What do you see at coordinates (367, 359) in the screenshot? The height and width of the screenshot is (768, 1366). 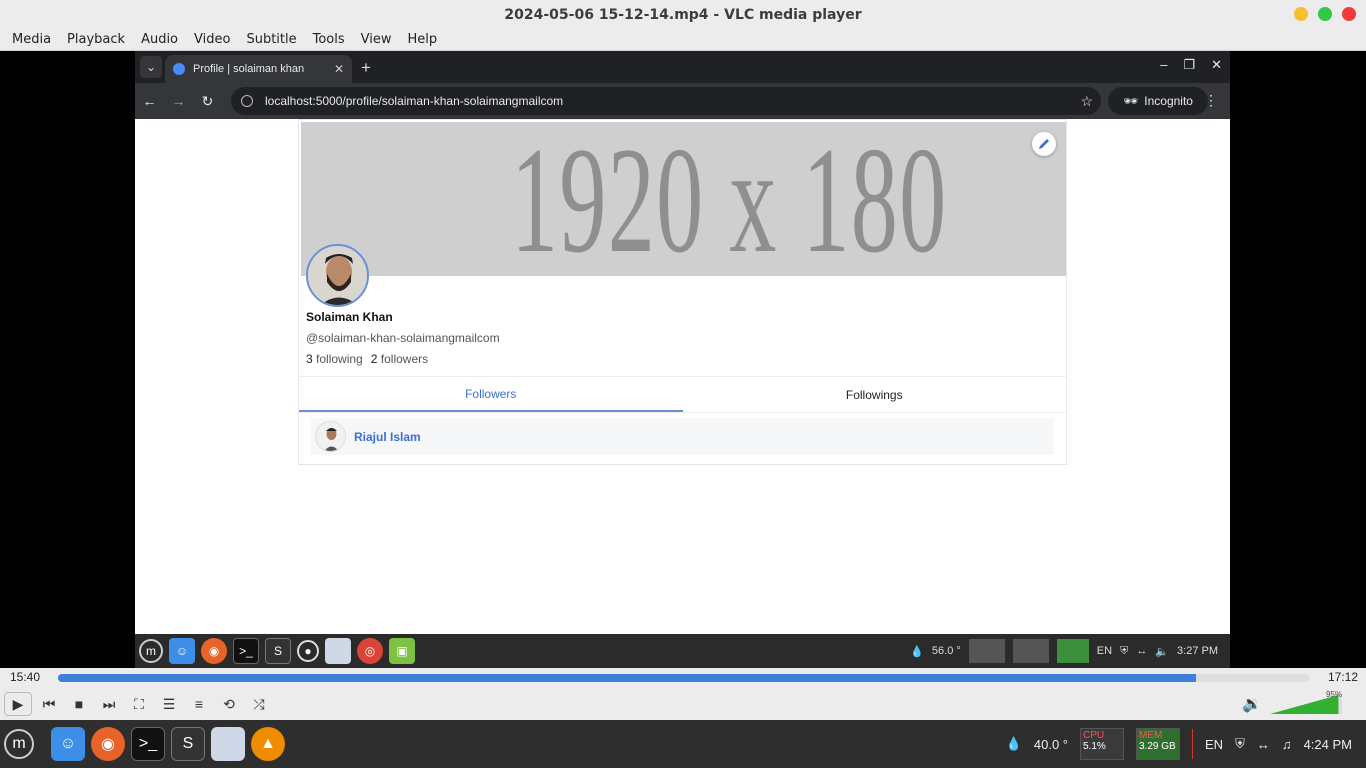 I see `follow-stats: 3 following 2 followers` at bounding box center [367, 359].